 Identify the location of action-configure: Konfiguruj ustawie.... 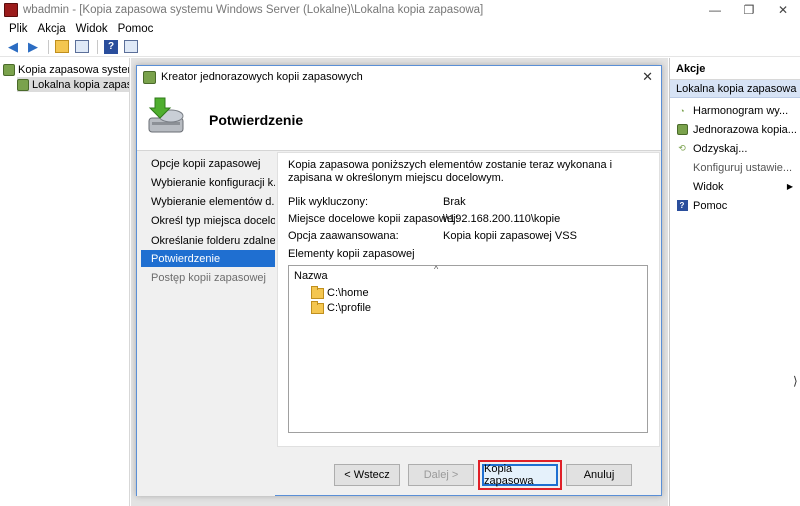
(735, 167).